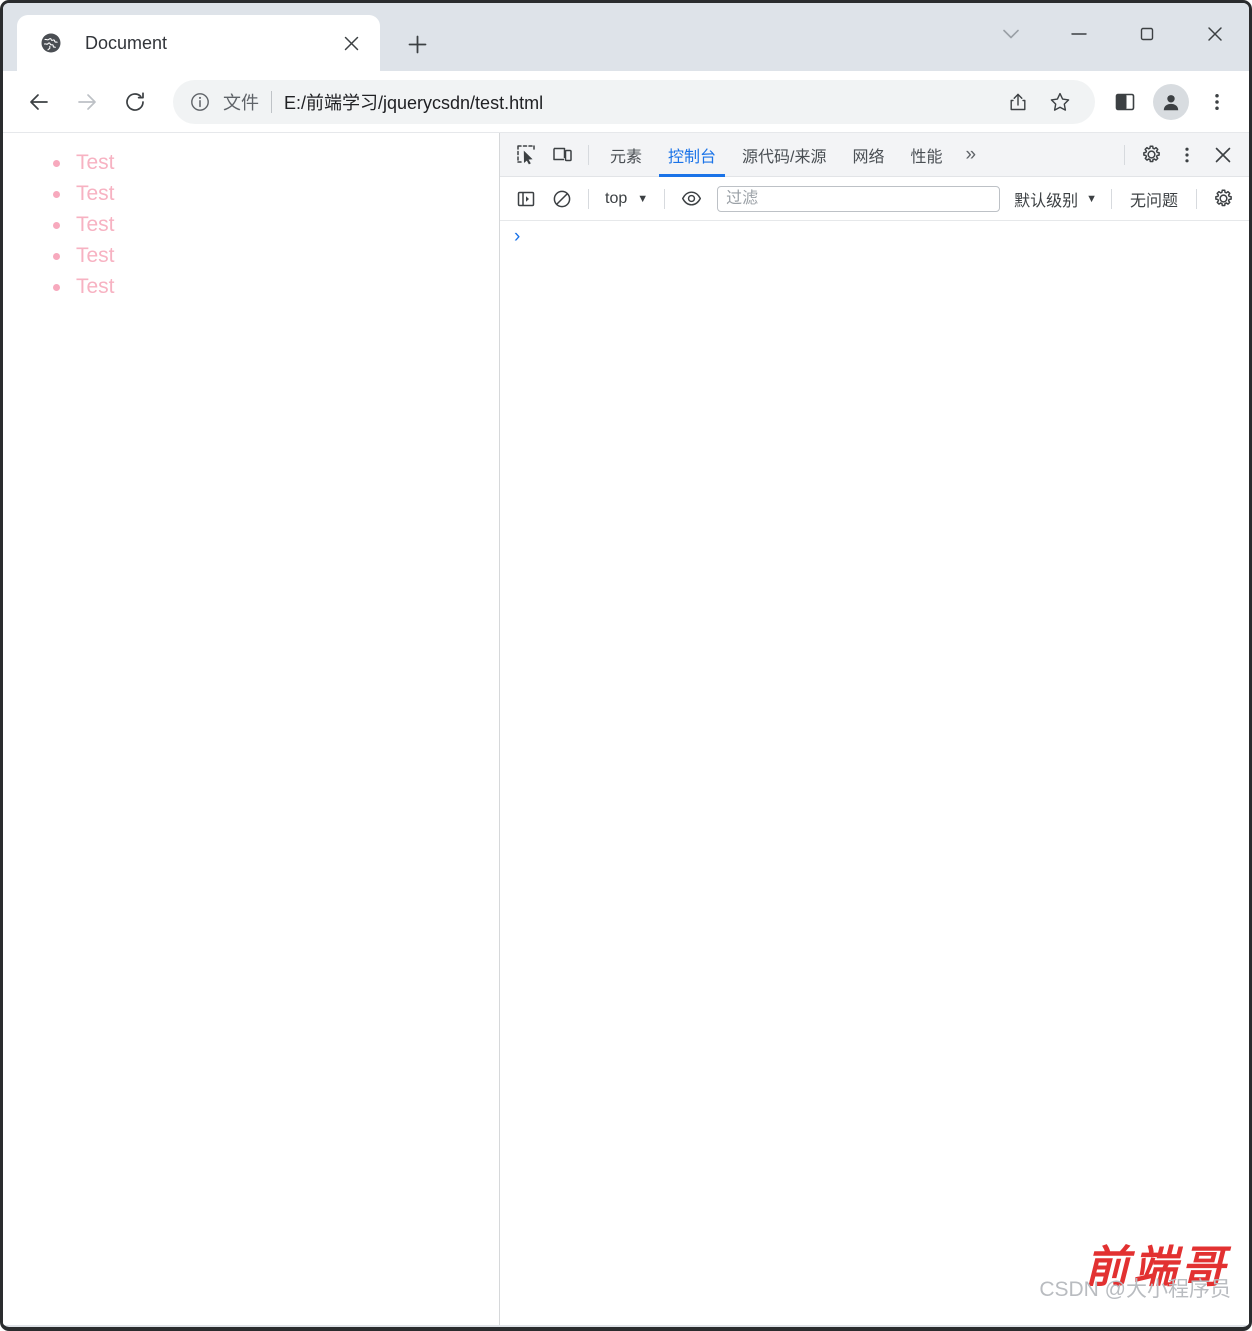 The width and height of the screenshot is (1252, 1331). I want to click on browser-tab-document: Document, so click(198, 43).